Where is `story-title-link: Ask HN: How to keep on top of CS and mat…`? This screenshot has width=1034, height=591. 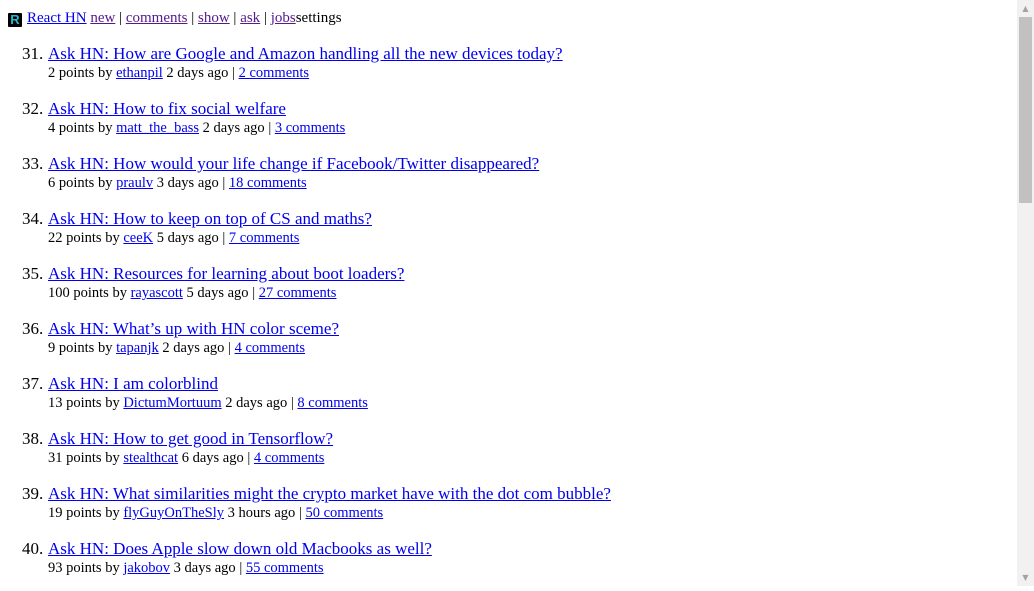
story-title-link: Ask HN: How to keep on top of CS and mat… is located at coordinates (523, 218).